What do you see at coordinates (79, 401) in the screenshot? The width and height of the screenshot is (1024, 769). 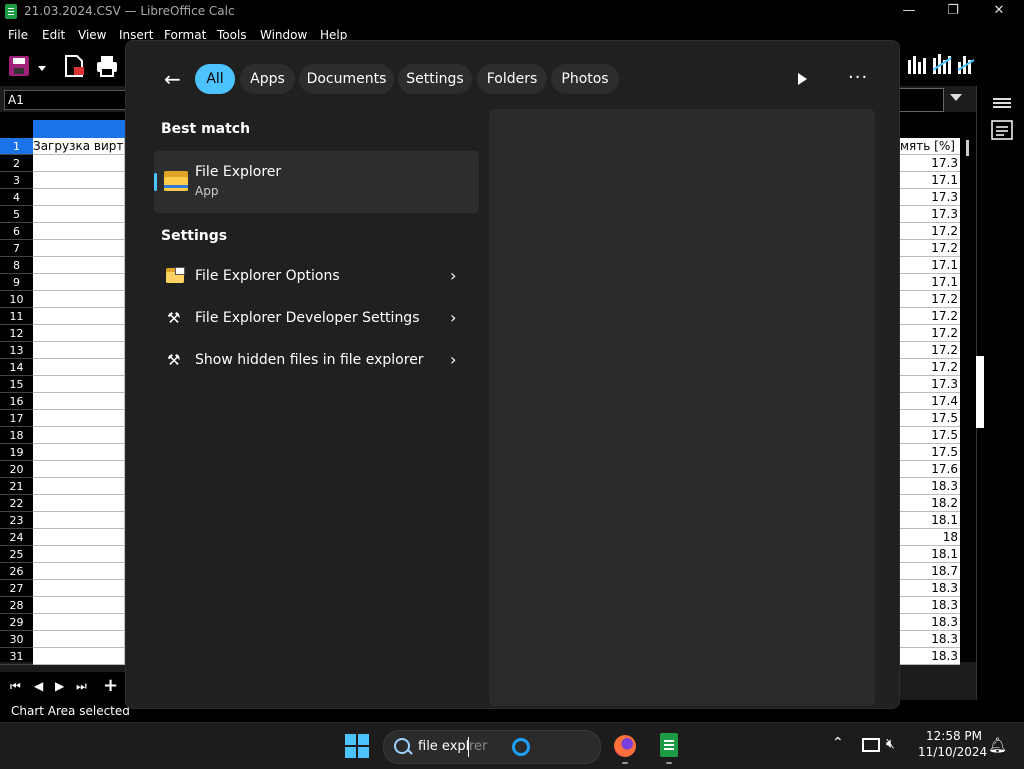 I see `column-a-cells: Загрузка вирту` at bounding box center [79, 401].